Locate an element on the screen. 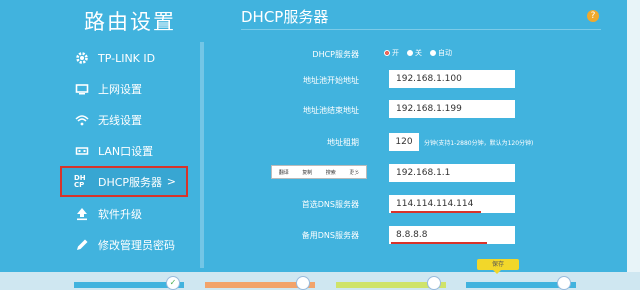  dhcp-icon: DH CP is located at coordinates (80, 181).